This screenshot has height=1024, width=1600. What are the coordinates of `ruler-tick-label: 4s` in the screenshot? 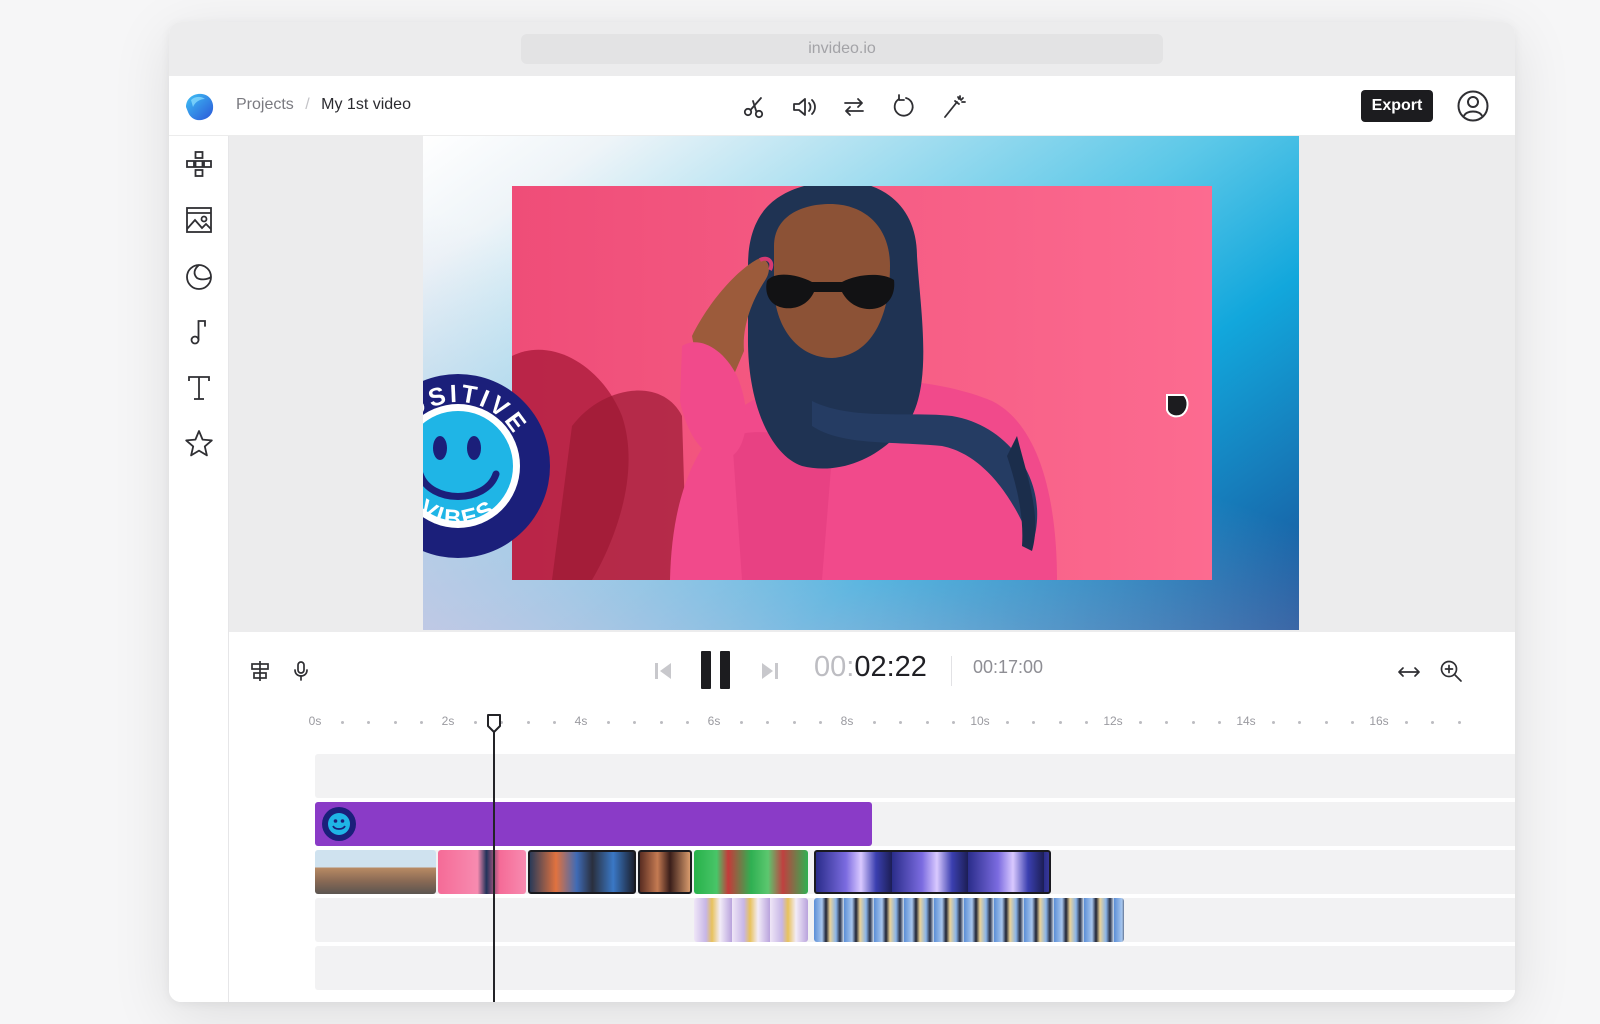 It's located at (581, 721).